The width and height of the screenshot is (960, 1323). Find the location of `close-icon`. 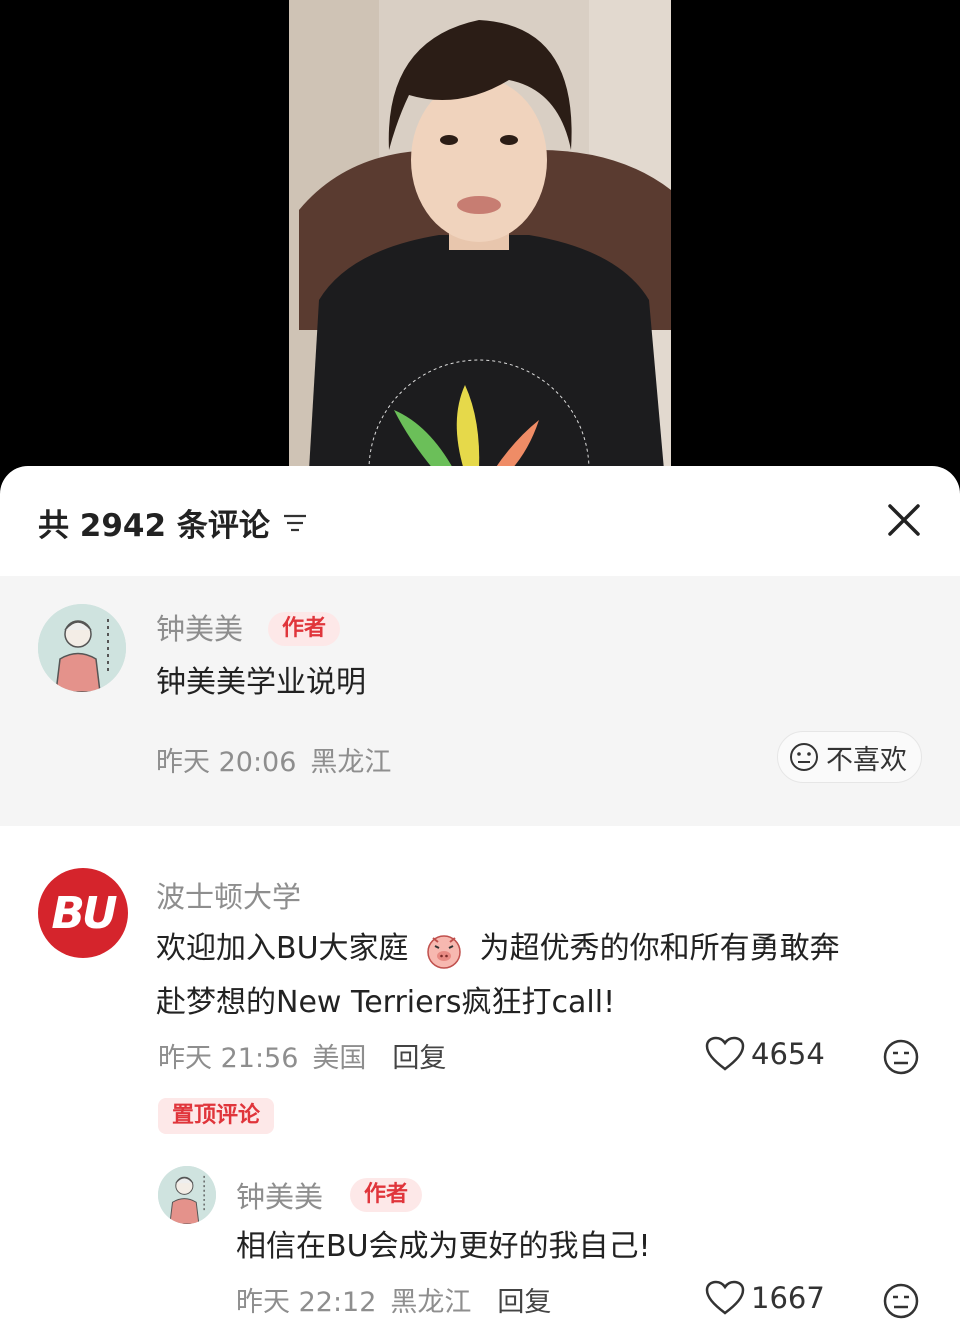

close-icon is located at coordinates (904, 520).